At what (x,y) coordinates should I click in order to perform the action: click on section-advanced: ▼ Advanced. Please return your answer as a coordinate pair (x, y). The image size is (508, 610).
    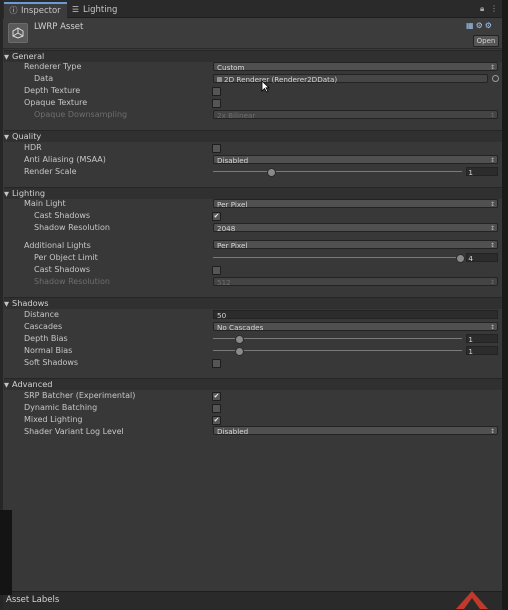
    Looking at the image, I should click on (253, 384).